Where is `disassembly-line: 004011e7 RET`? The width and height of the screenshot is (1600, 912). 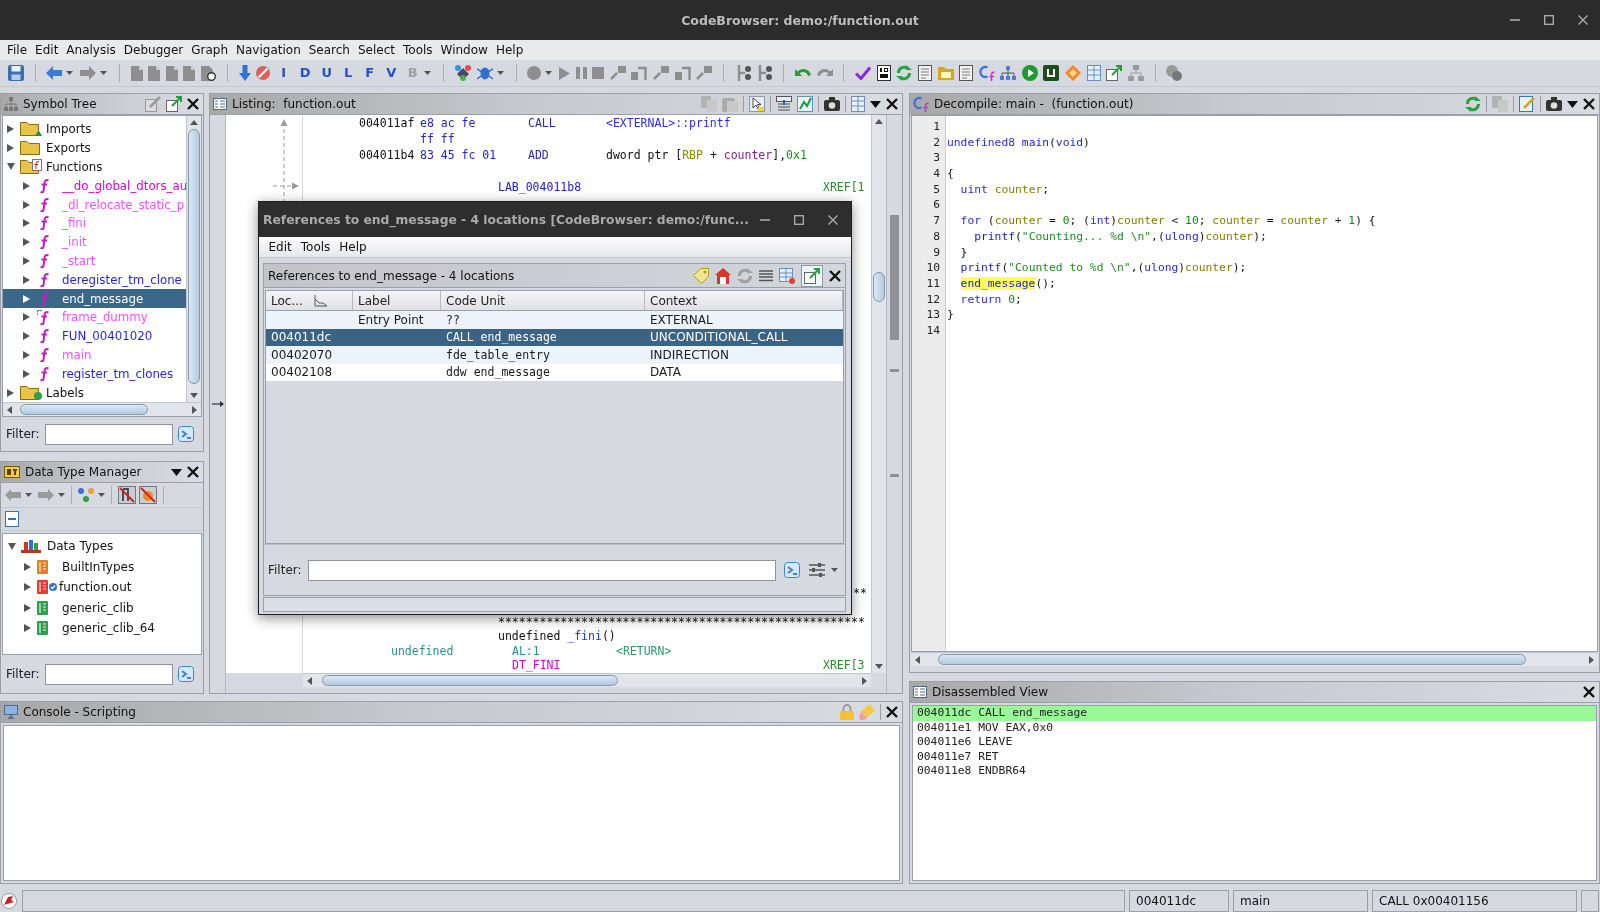 disassembly-line: 004011e7 RET is located at coordinates (958, 757).